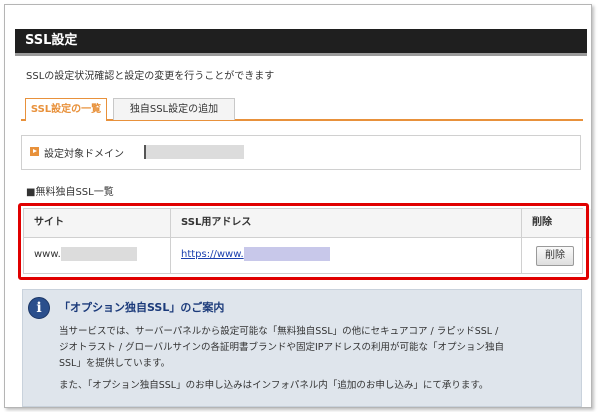 The image size is (600, 412). I want to click on target-domain-value-redacted, so click(194, 152).